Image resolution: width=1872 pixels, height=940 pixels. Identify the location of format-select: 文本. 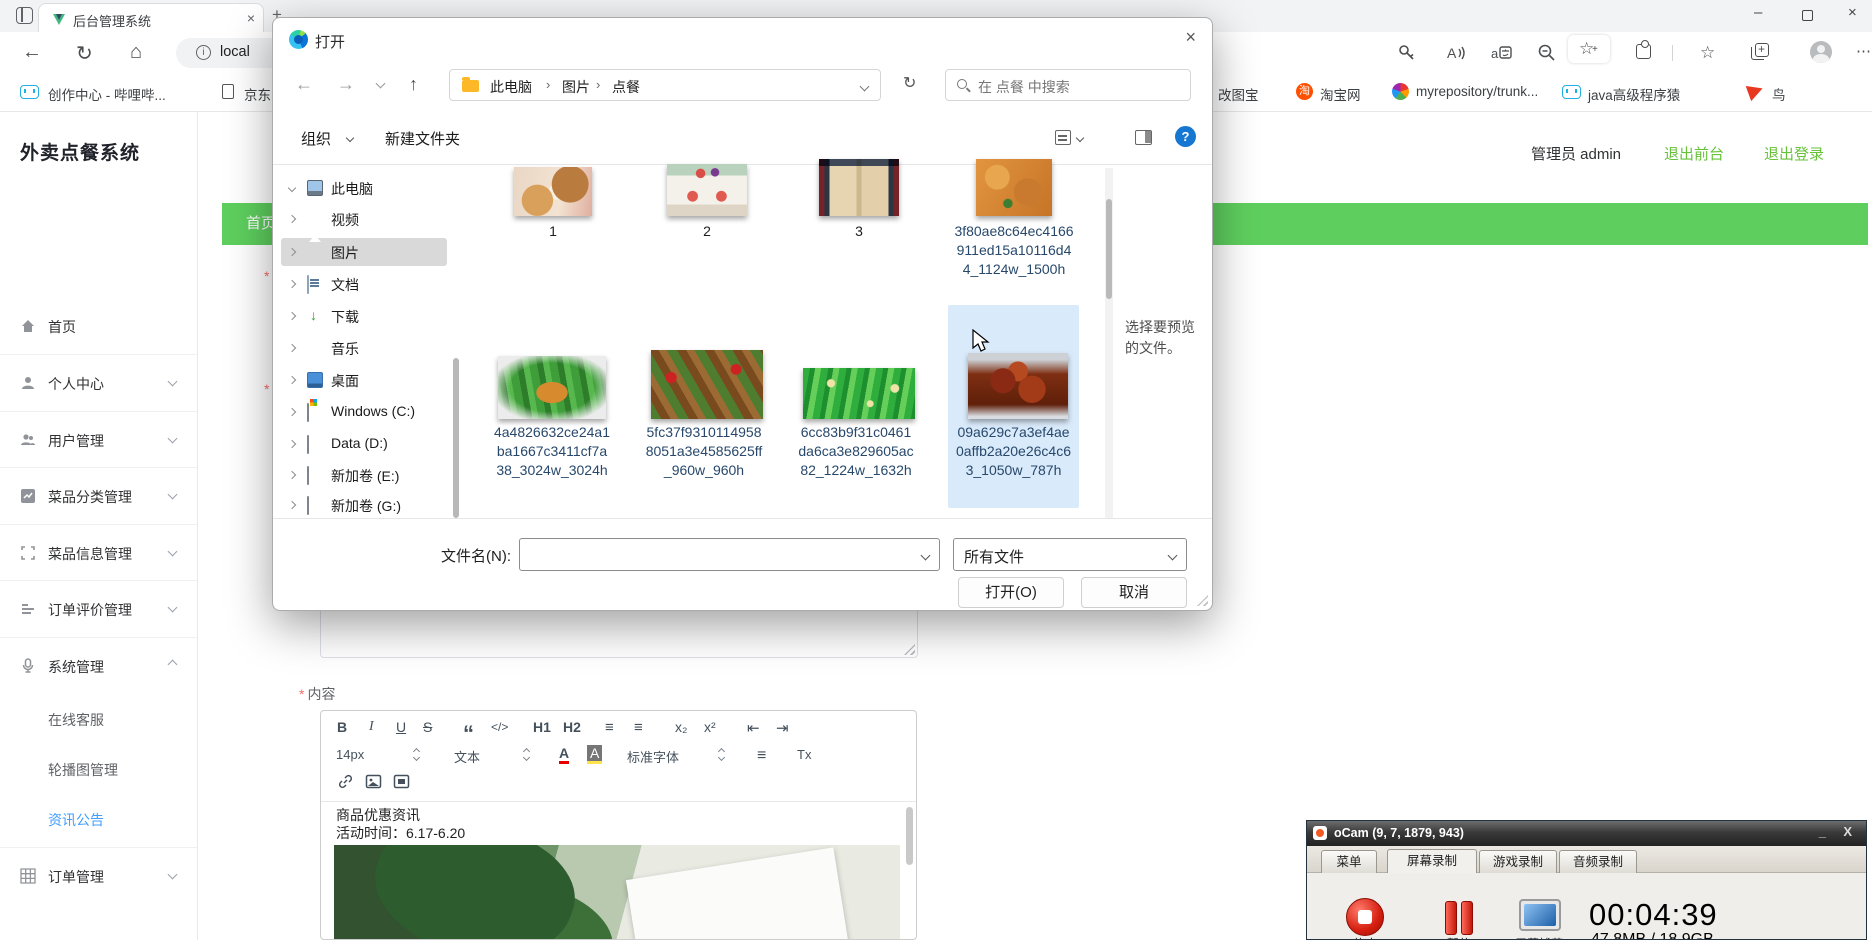
(467, 756).